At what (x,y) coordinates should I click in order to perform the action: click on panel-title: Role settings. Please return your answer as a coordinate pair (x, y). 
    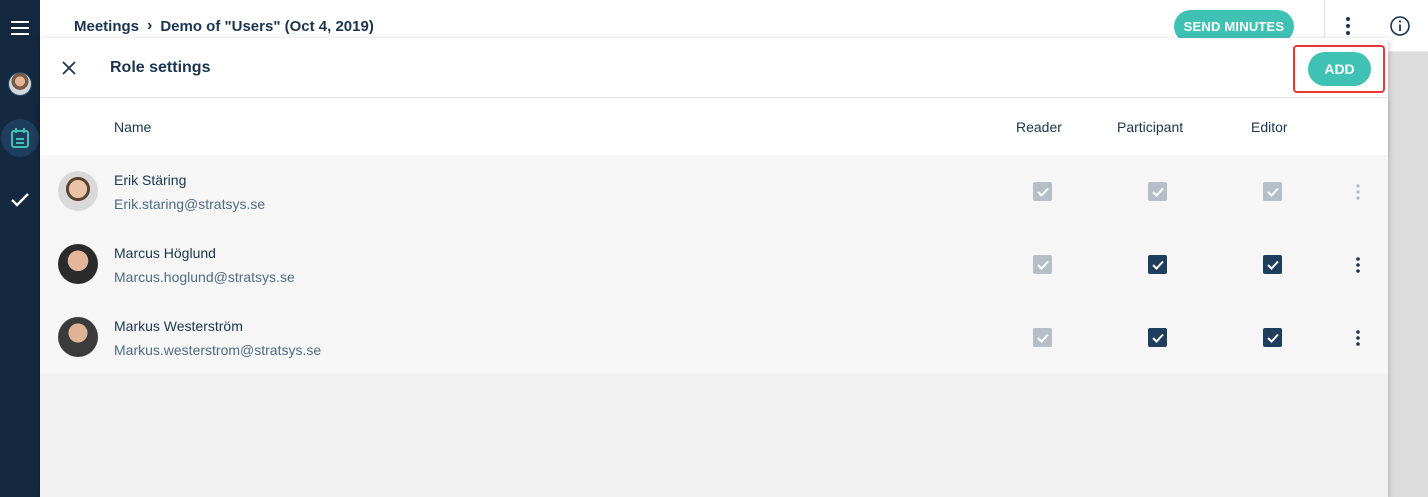
    Looking at the image, I should click on (160, 67).